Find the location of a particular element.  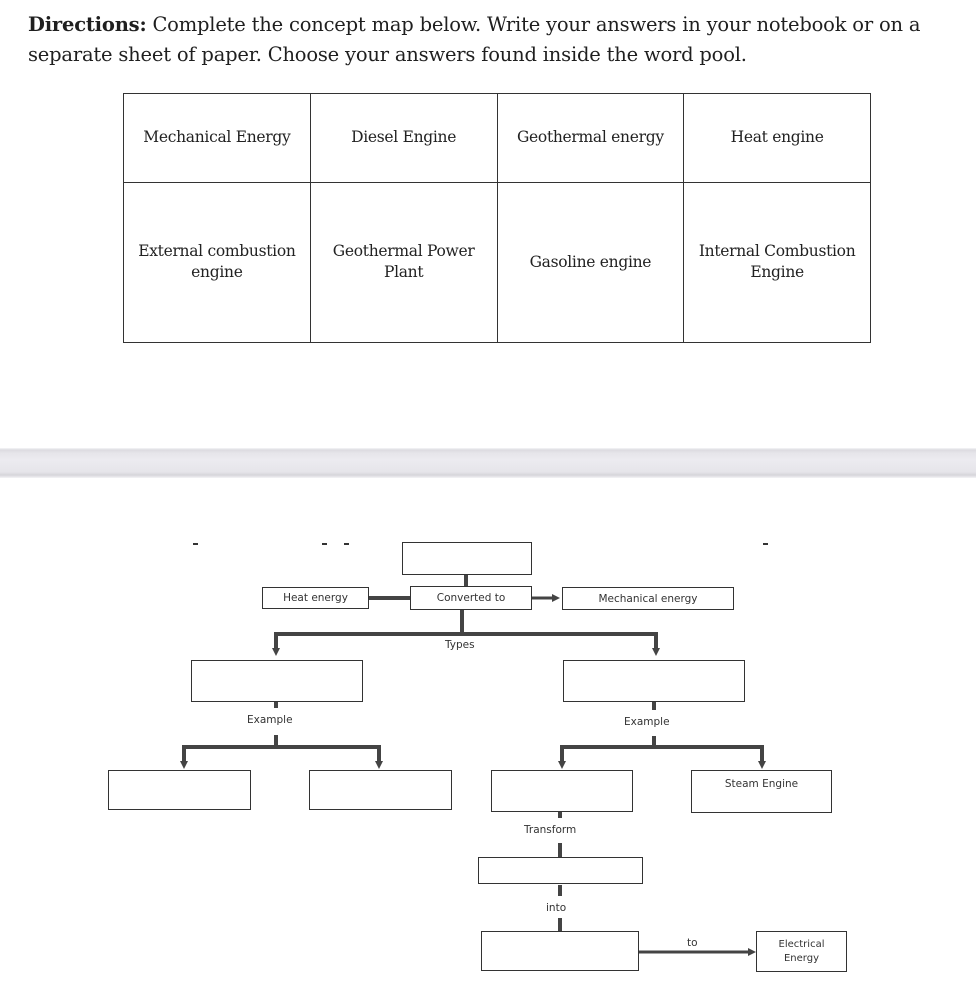

right-example-answer-box is located at coordinates (562, 791).